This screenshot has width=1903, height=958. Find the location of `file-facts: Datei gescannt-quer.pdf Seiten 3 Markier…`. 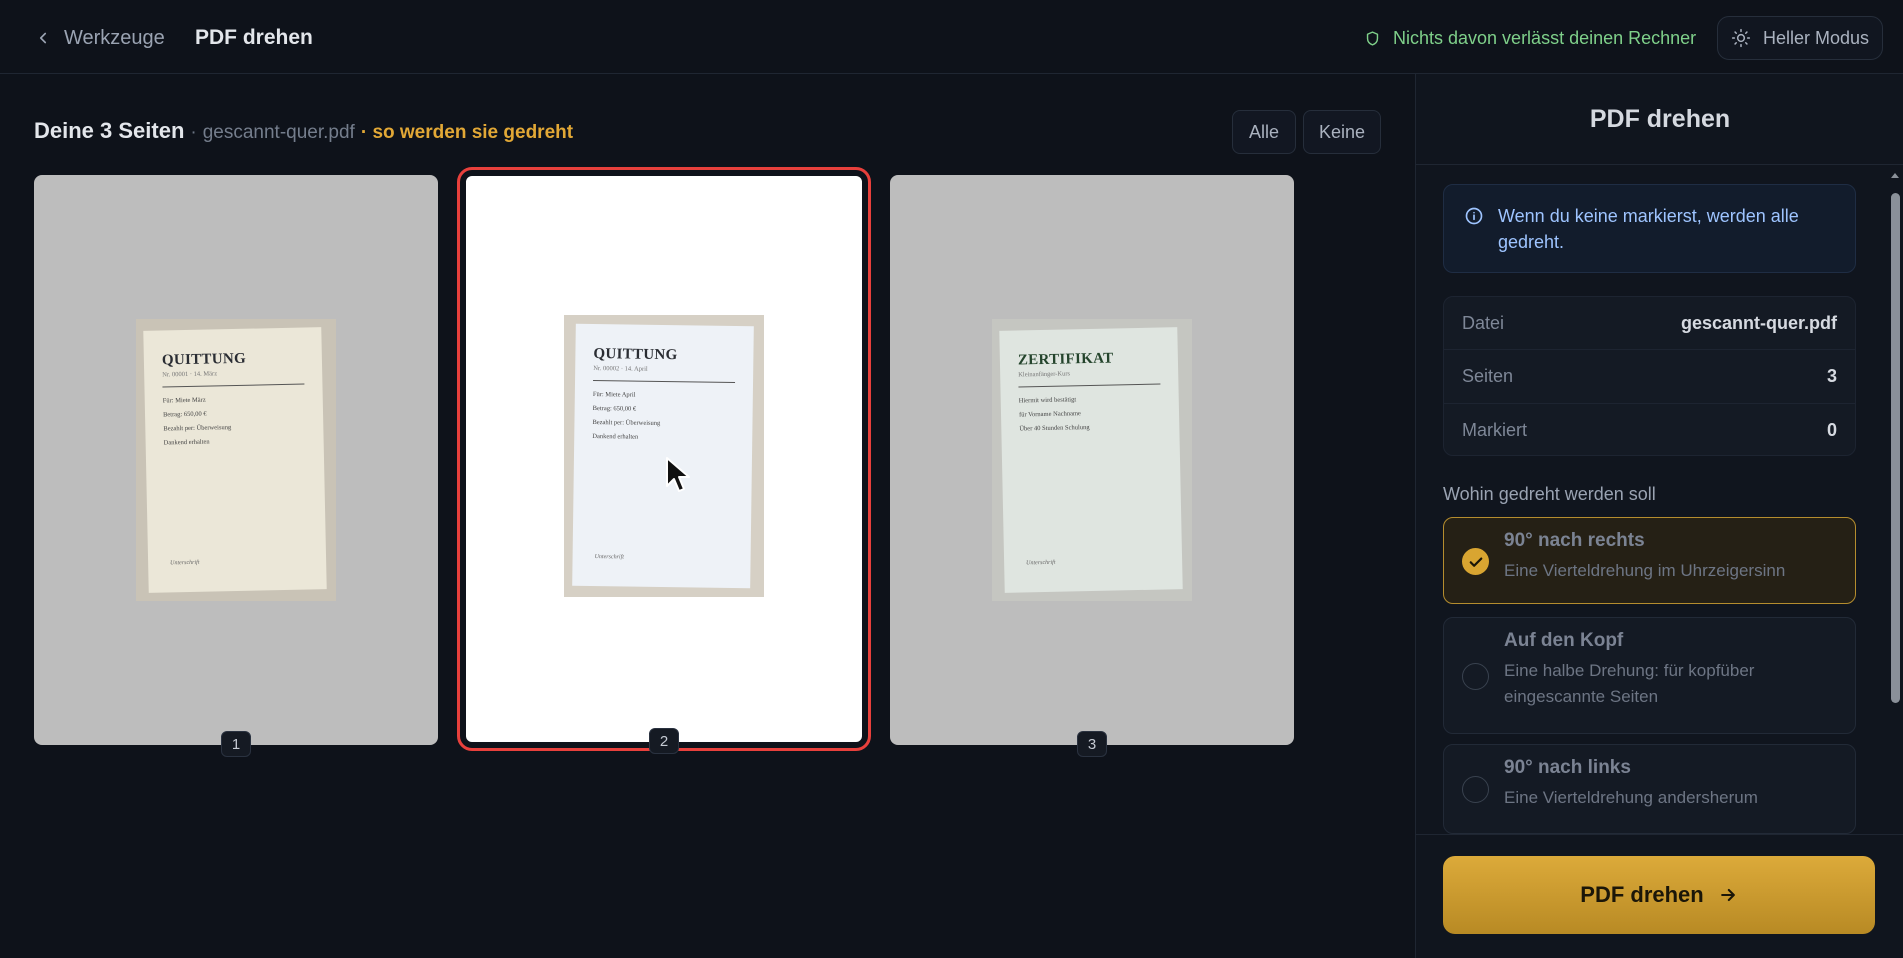

file-facts: Datei gescannt-quer.pdf Seiten 3 Markier… is located at coordinates (1649, 376).